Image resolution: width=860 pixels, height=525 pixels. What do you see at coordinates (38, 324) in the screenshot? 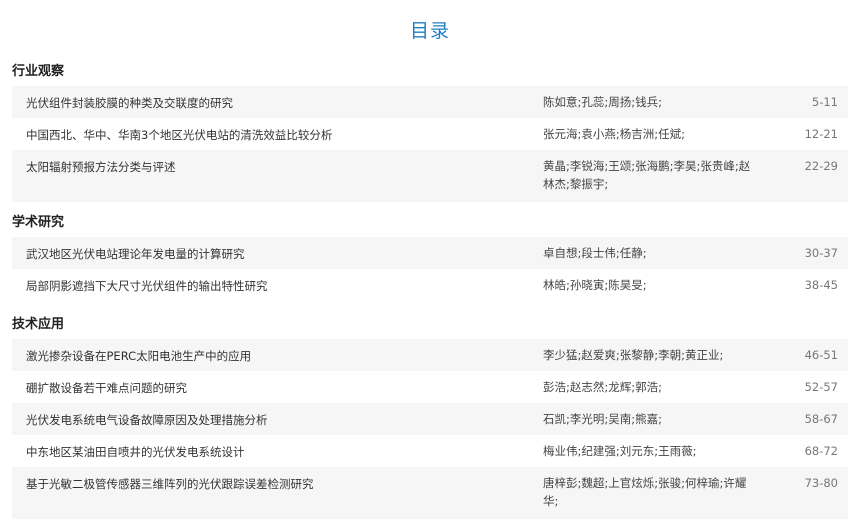
I see `section-title: 技术应用` at bounding box center [38, 324].